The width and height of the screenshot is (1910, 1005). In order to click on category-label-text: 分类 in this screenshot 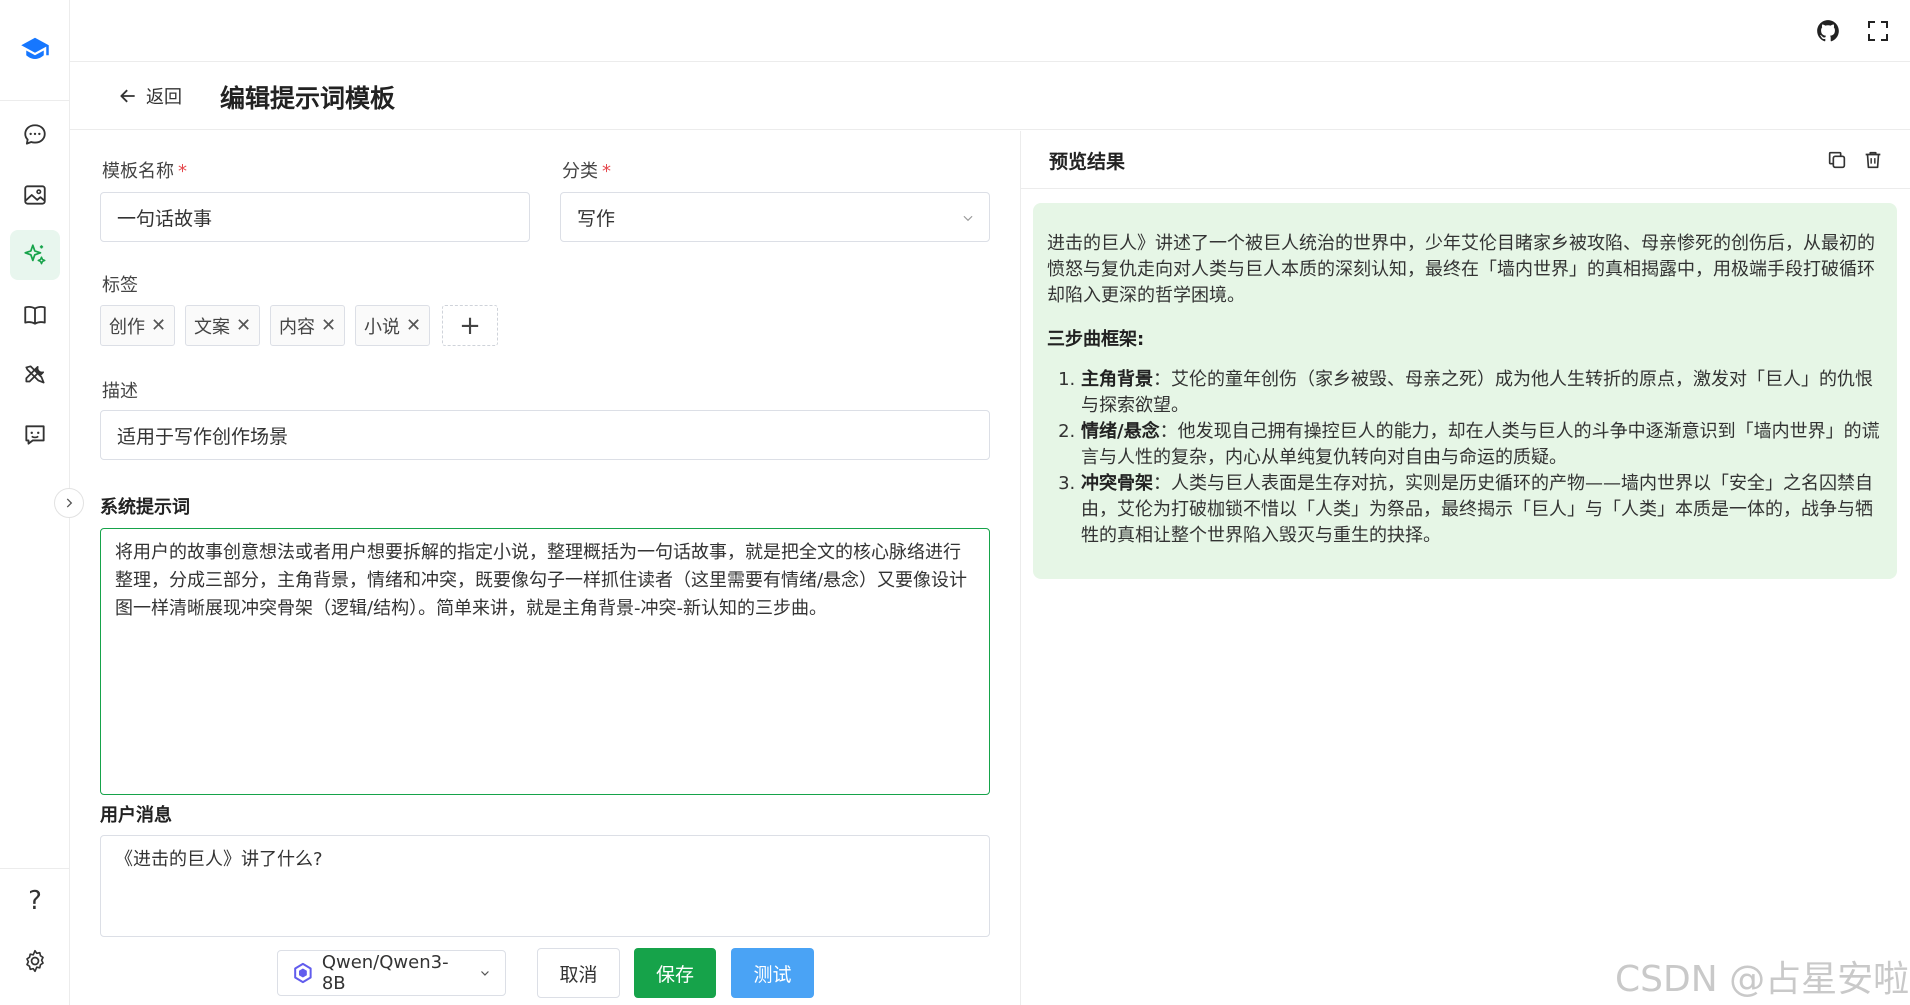, I will do `click(580, 171)`.